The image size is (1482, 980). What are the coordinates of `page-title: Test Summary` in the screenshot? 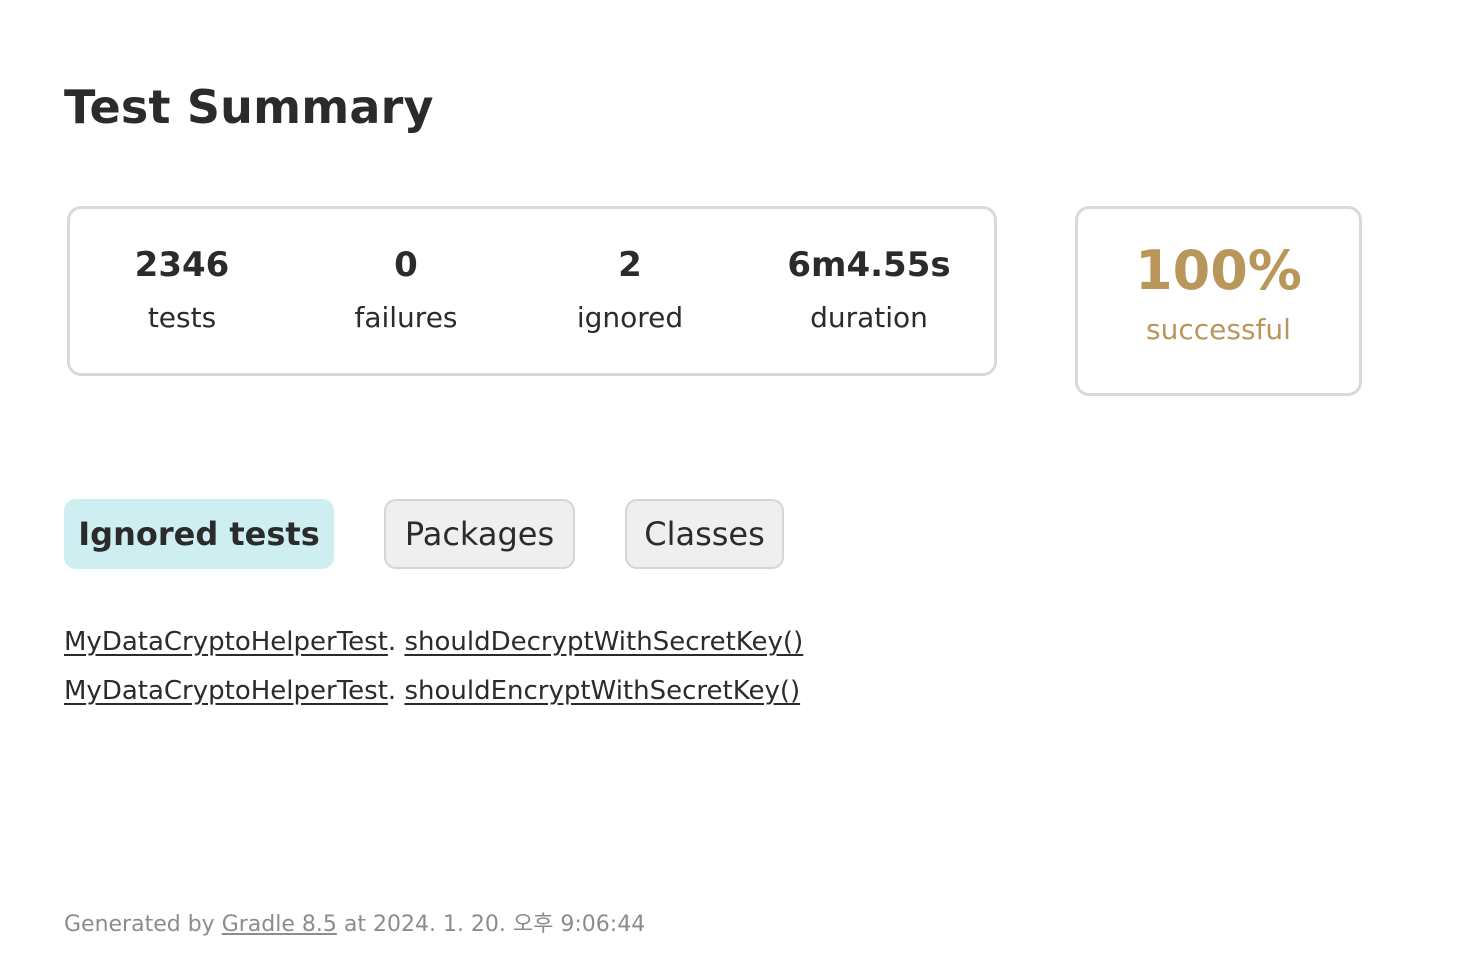 It's located at (249, 107).